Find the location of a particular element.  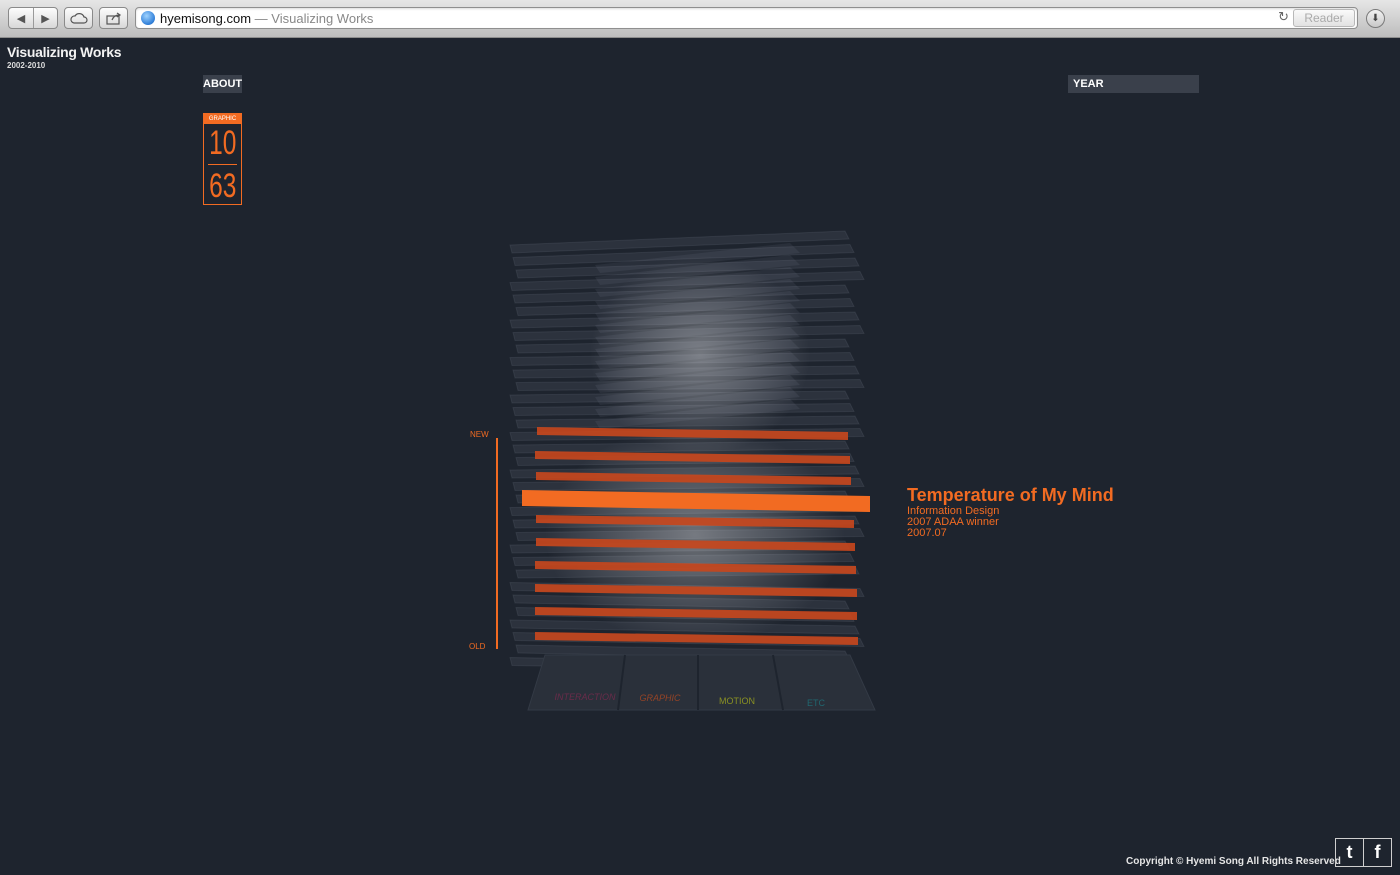

timeline-new-label: NEW is located at coordinates (479, 434).